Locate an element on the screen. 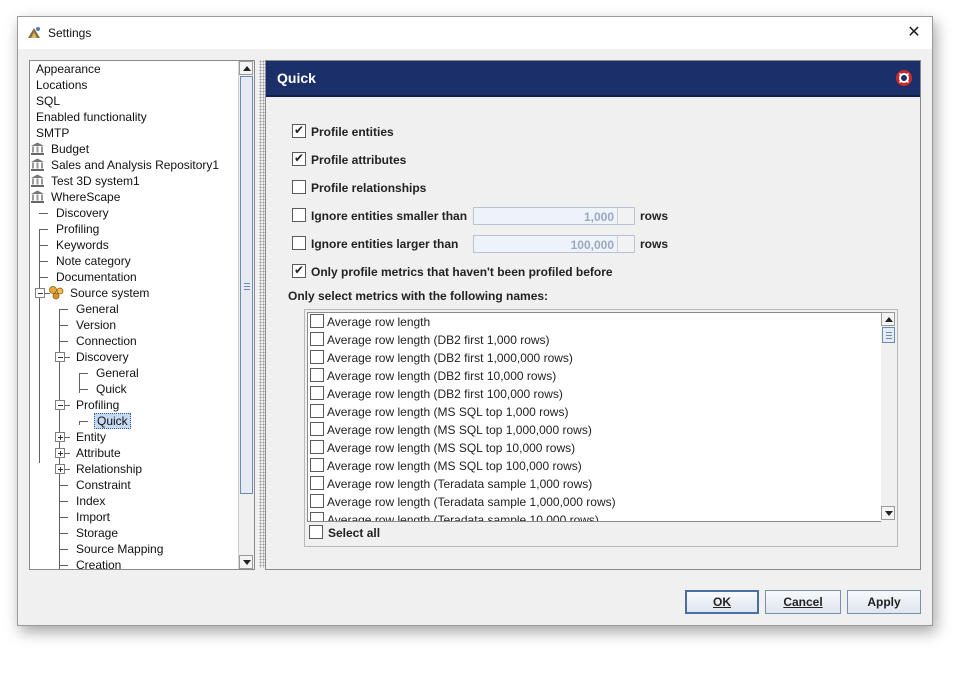 Image resolution: width=980 pixels, height=674 pixels. tree-item-smtp: SMTP is located at coordinates (52, 133).